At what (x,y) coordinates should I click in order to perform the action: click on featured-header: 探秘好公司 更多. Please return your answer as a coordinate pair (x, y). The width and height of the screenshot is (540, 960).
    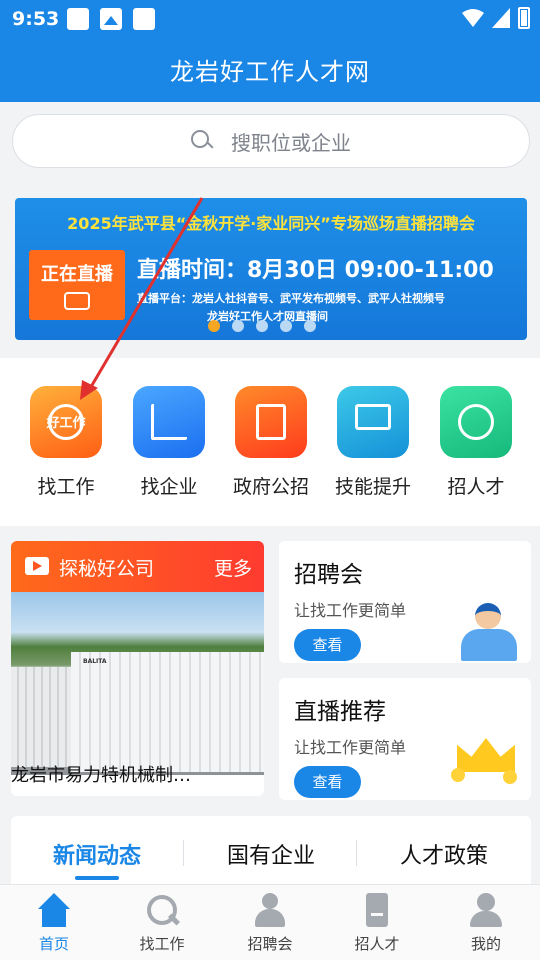
    Looking at the image, I should click on (137, 566).